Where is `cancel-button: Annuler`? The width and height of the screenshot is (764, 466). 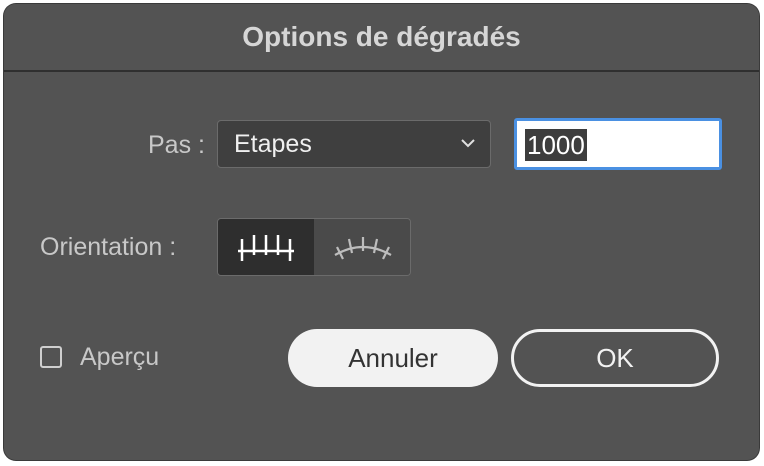 cancel-button: Annuler is located at coordinates (393, 358).